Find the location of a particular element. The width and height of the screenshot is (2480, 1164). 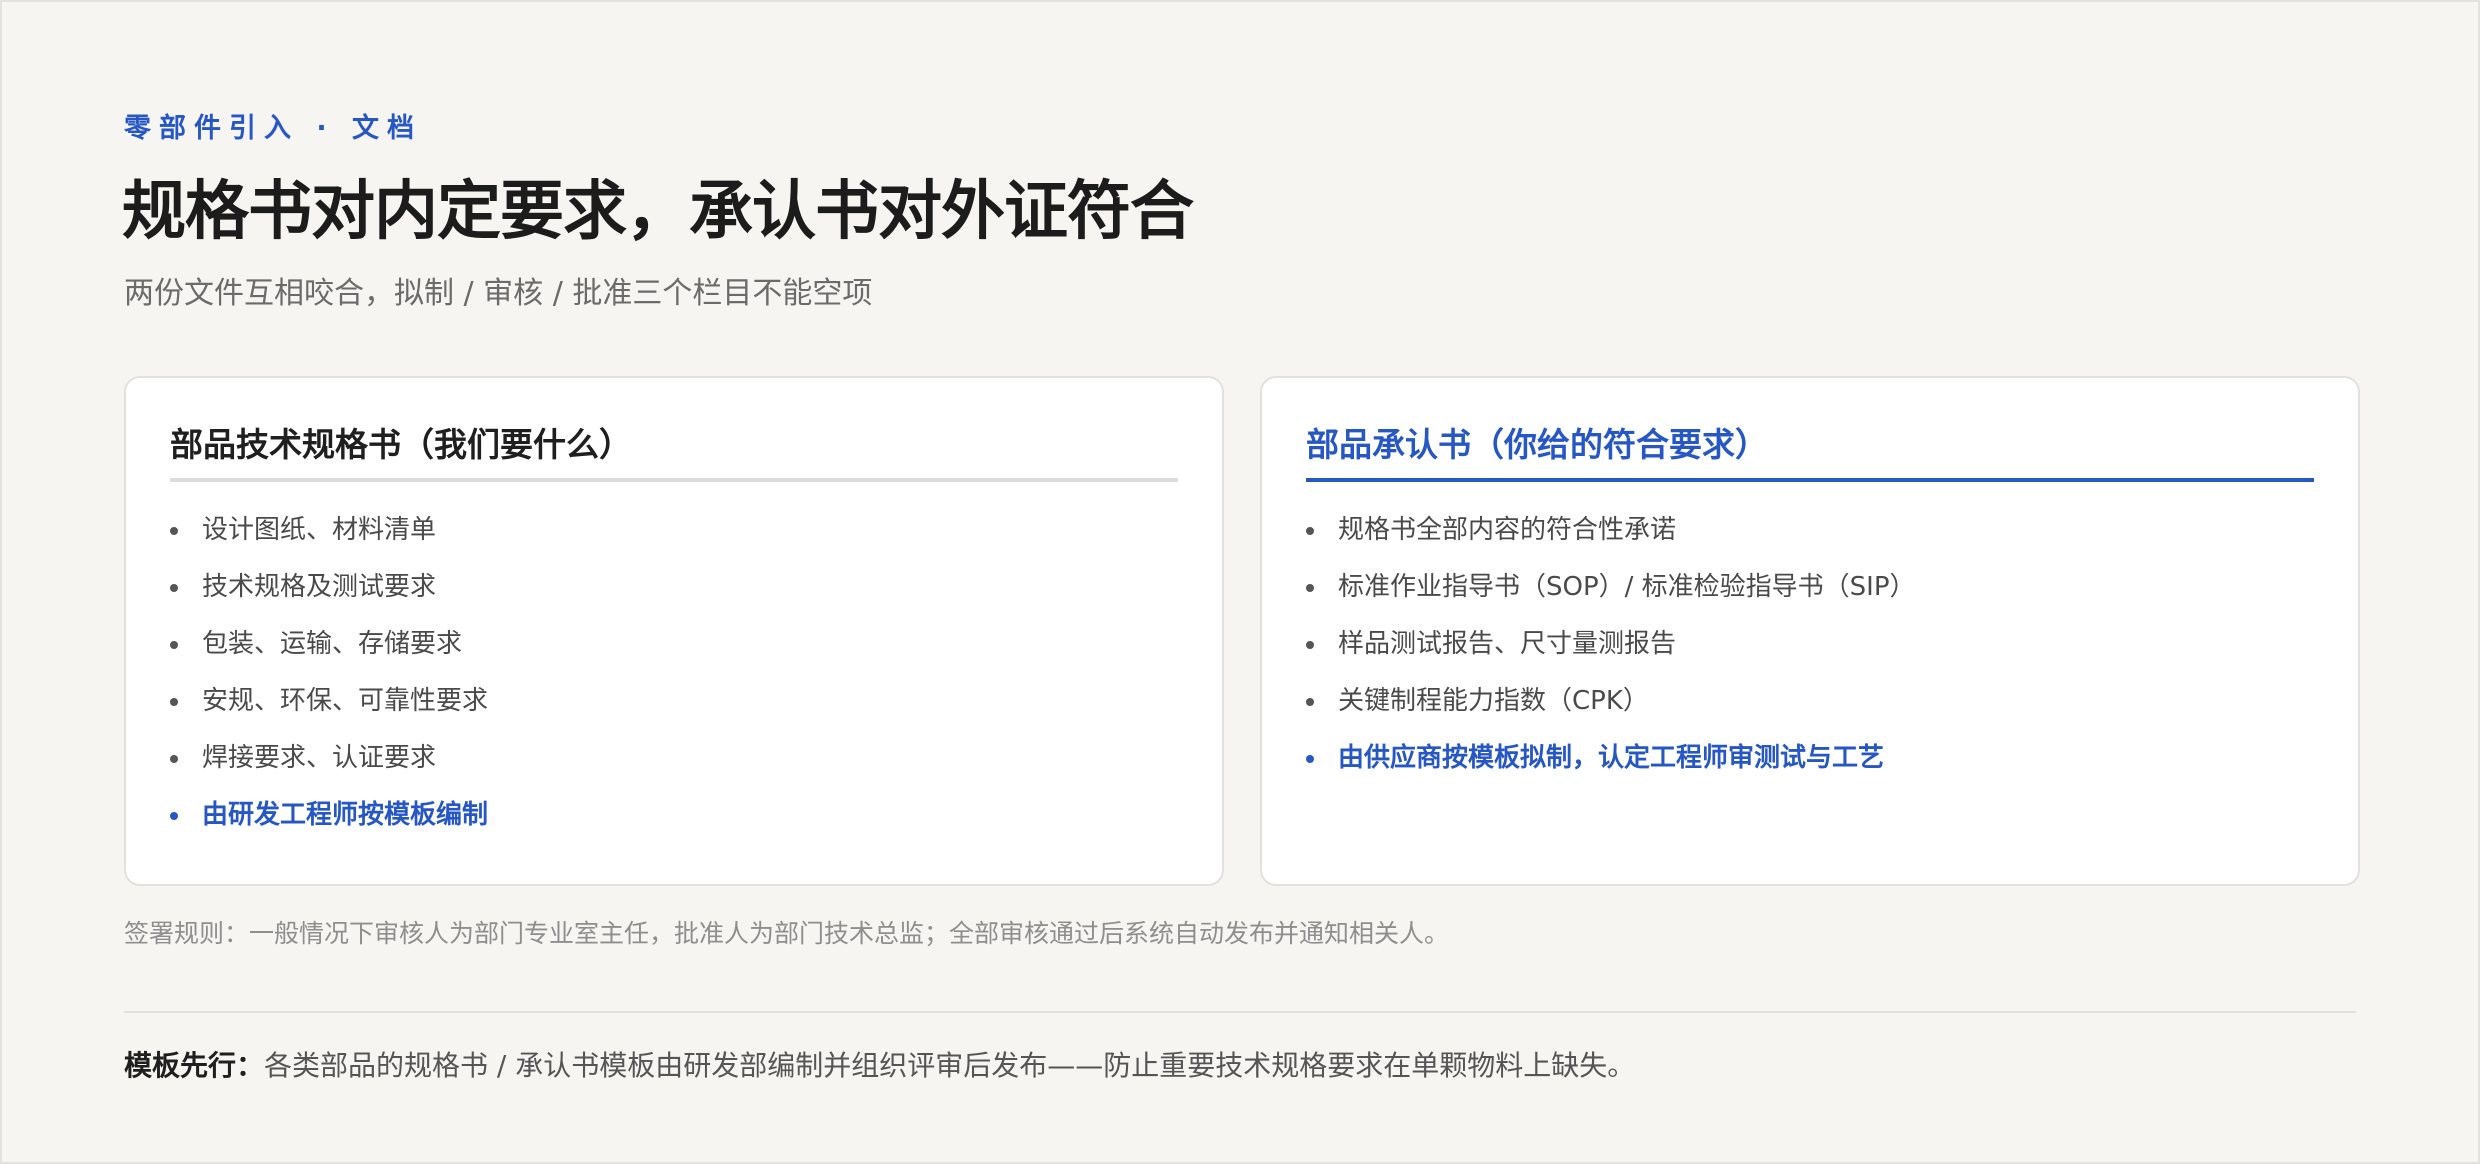

list-item-highlight: 由供应商按模板拟制，认定工程师审测试与工艺 is located at coordinates (1611, 758).